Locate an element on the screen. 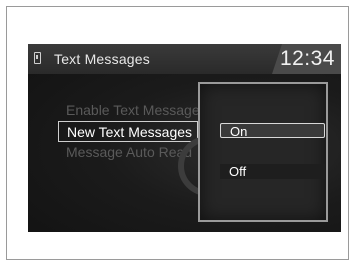 The width and height of the screenshot is (357, 268). clock: 12:34 is located at coordinates (307, 58).